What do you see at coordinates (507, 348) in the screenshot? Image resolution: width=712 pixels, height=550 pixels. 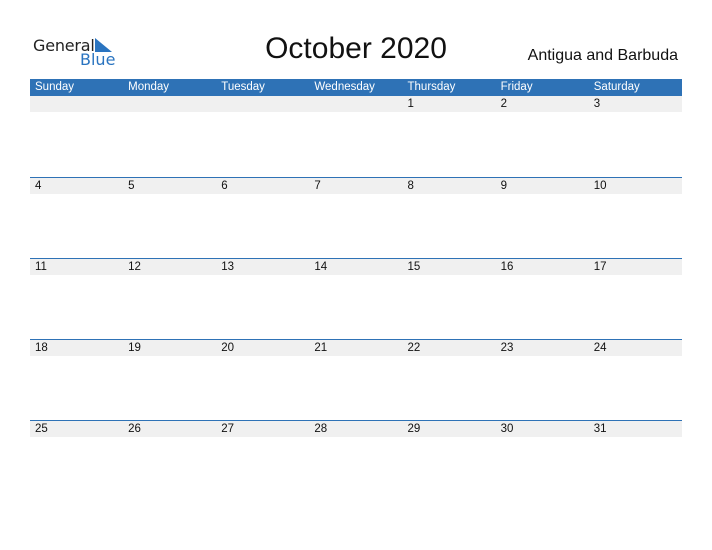 I see `day-cell: 23` at bounding box center [507, 348].